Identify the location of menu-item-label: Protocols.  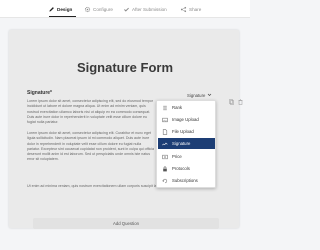
(181, 168).